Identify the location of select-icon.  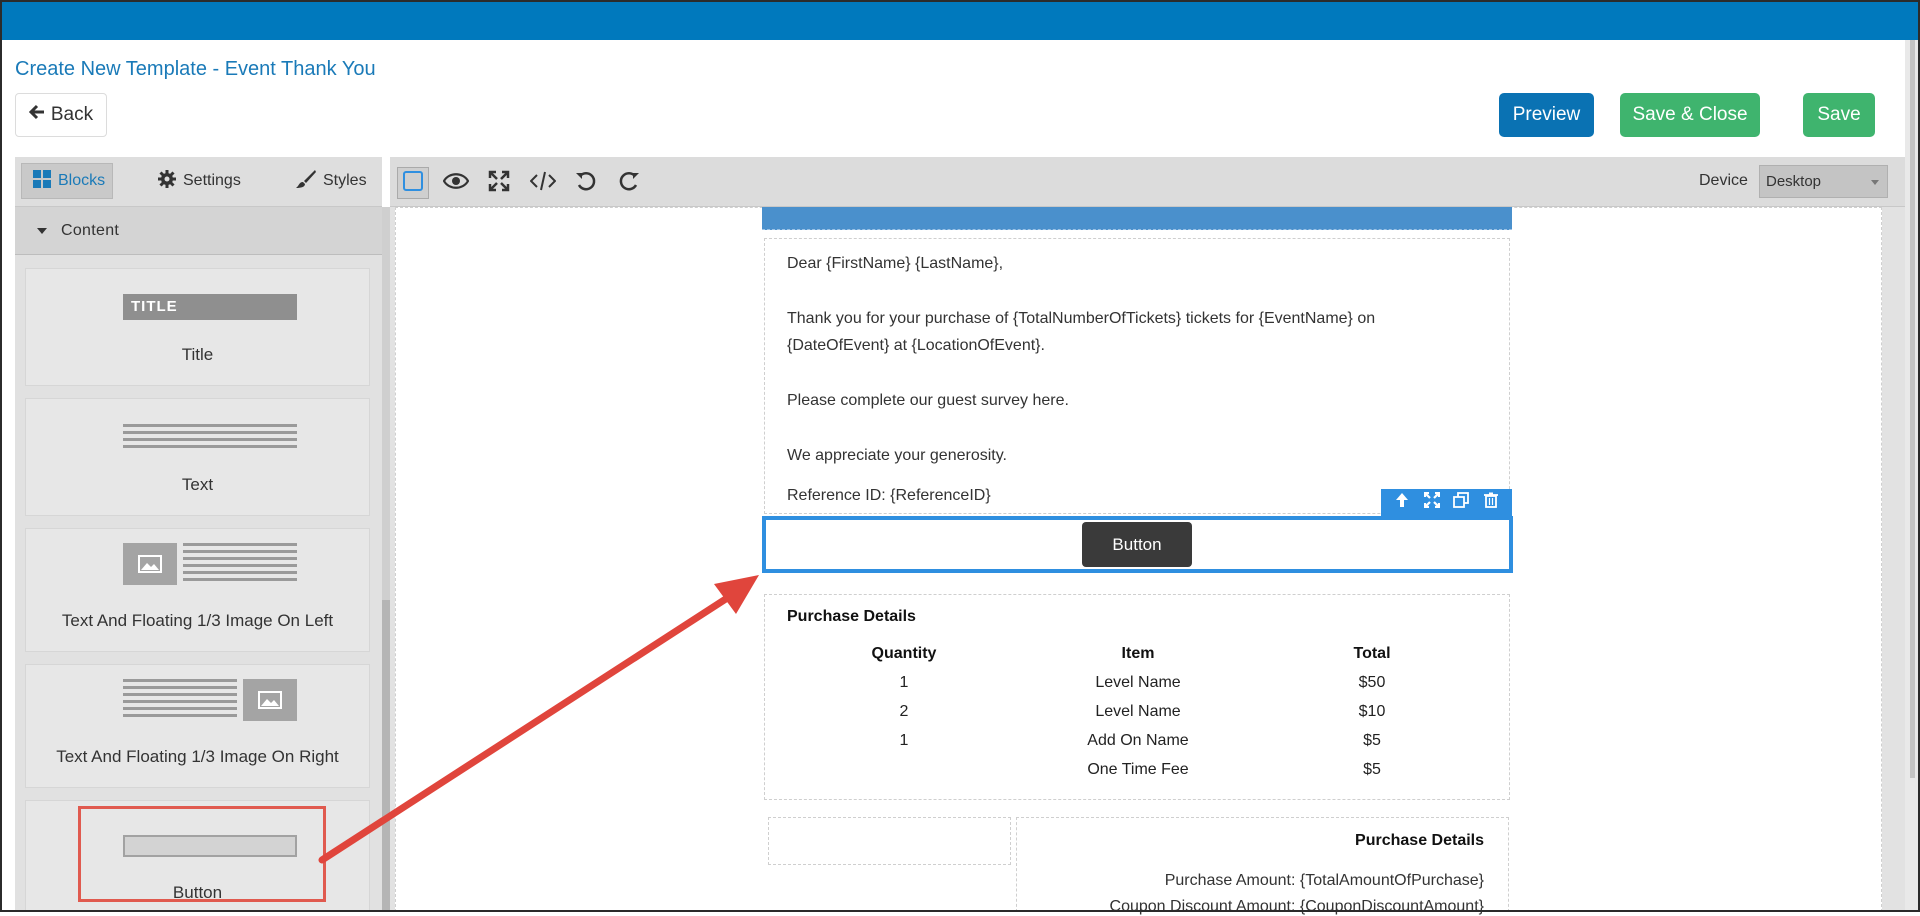
(413, 183).